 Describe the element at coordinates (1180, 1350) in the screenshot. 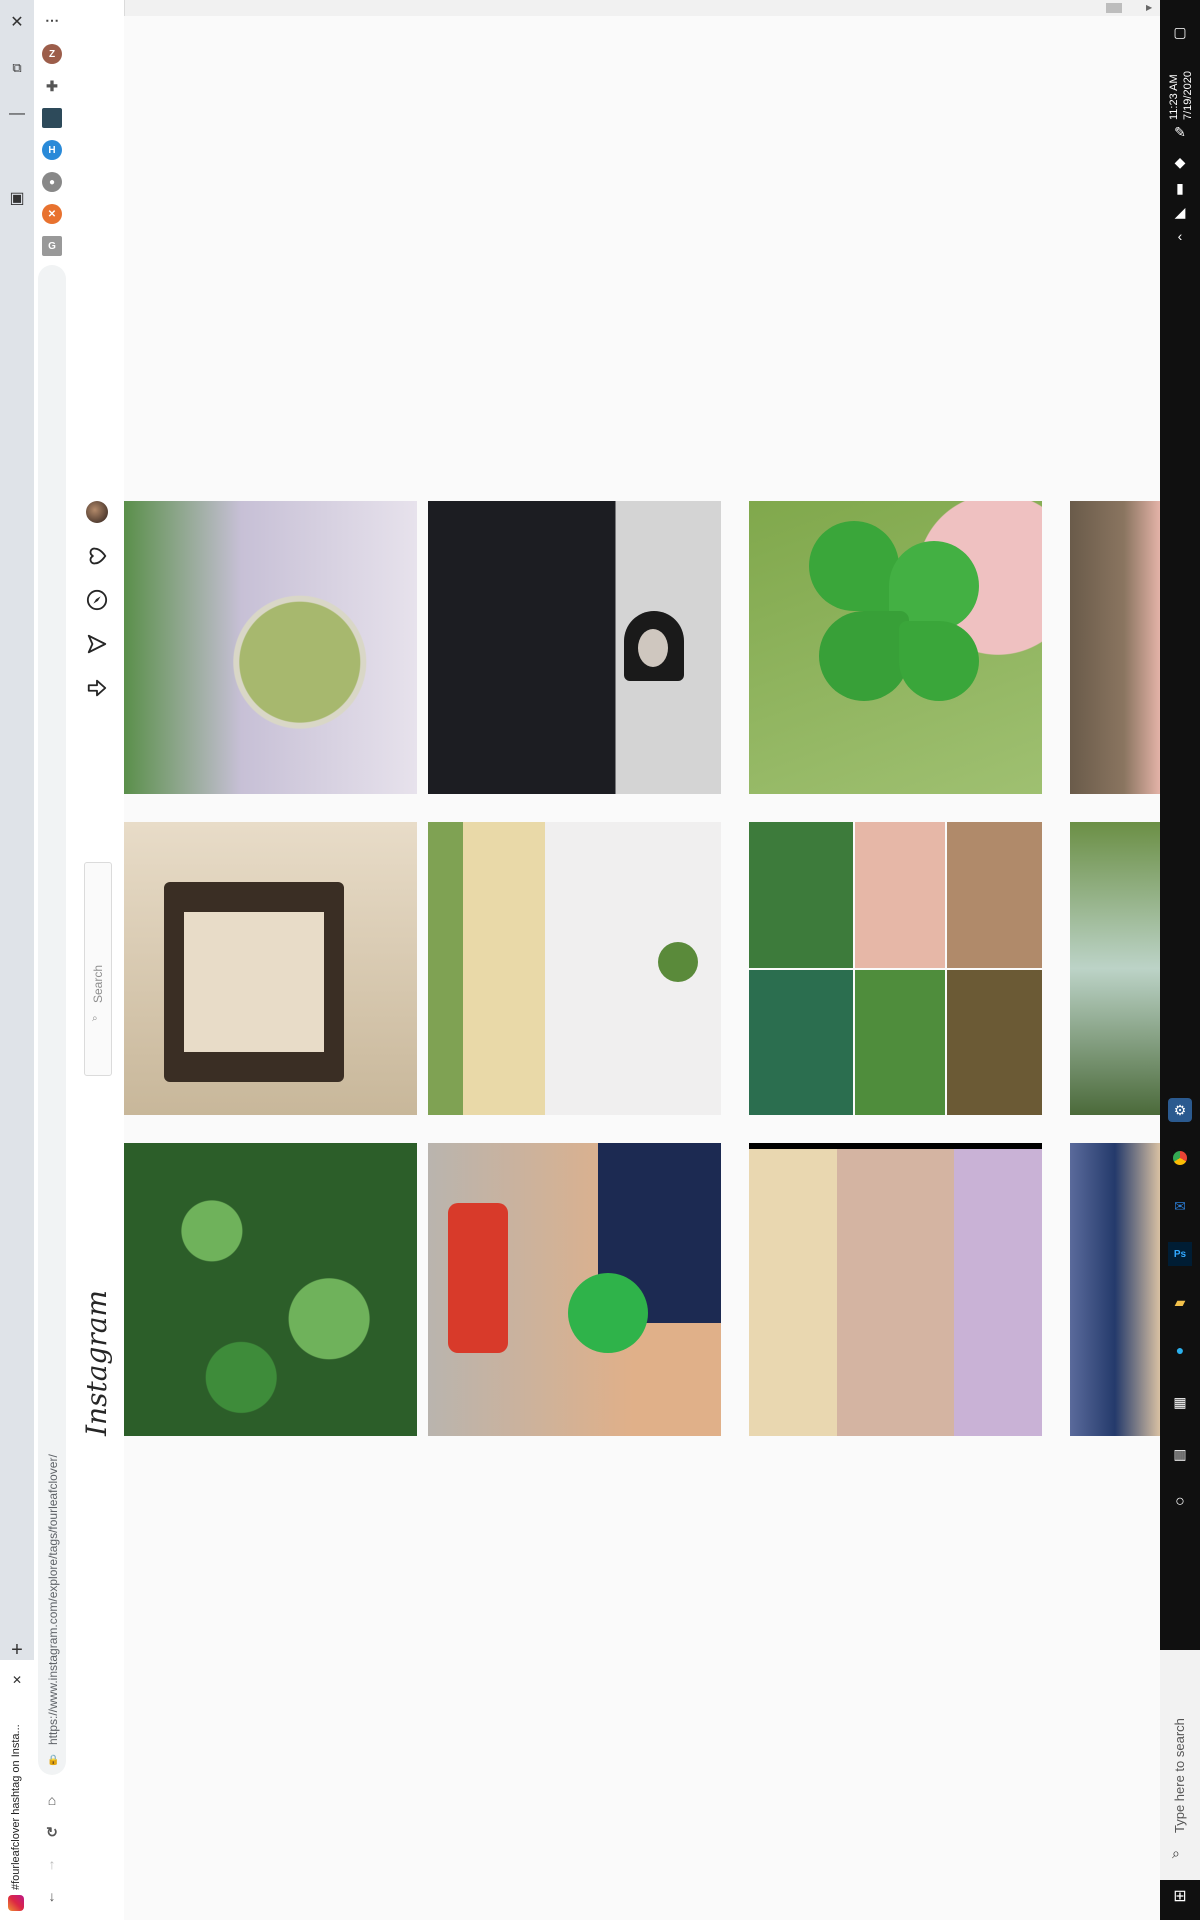

I see `edge-icon: ●` at that location.